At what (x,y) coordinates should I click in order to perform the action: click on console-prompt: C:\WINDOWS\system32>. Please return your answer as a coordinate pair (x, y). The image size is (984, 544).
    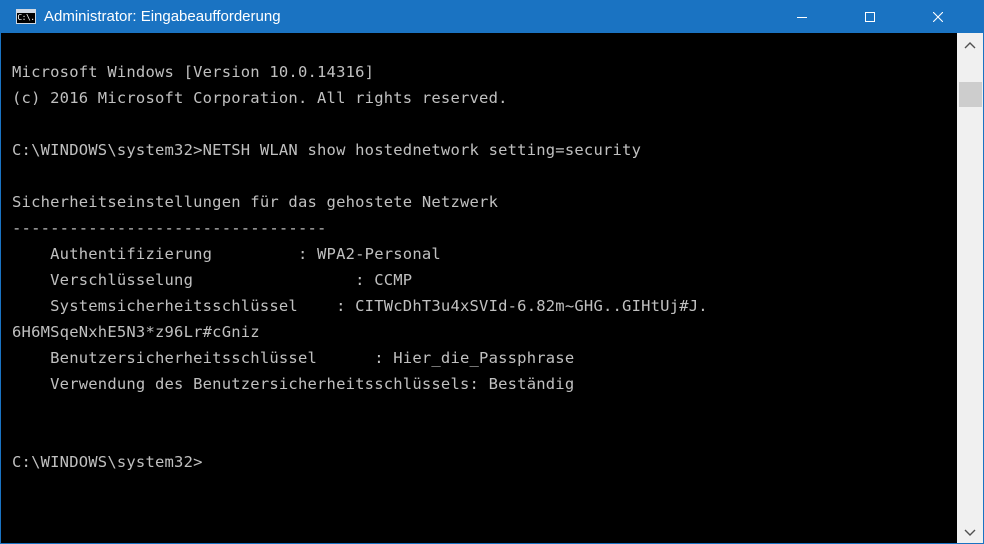
    Looking at the image, I should click on (107, 462).